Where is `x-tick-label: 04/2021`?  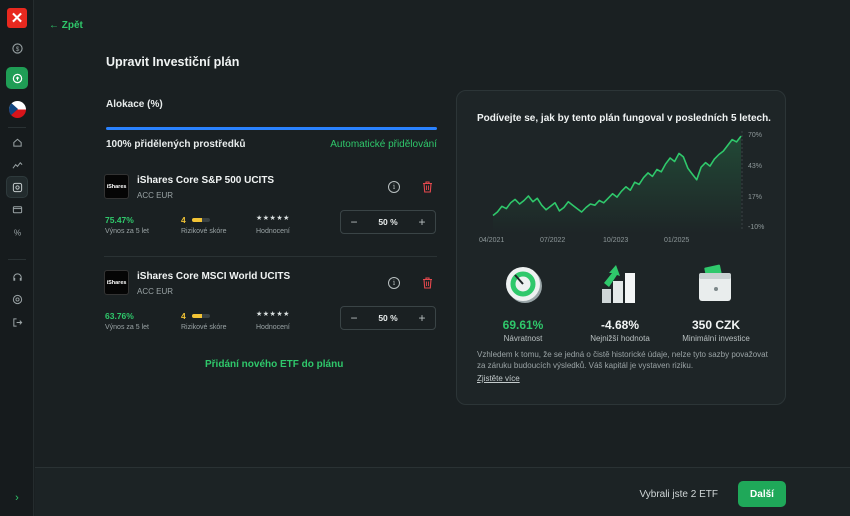 x-tick-label: 04/2021 is located at coordinates (492, 240).